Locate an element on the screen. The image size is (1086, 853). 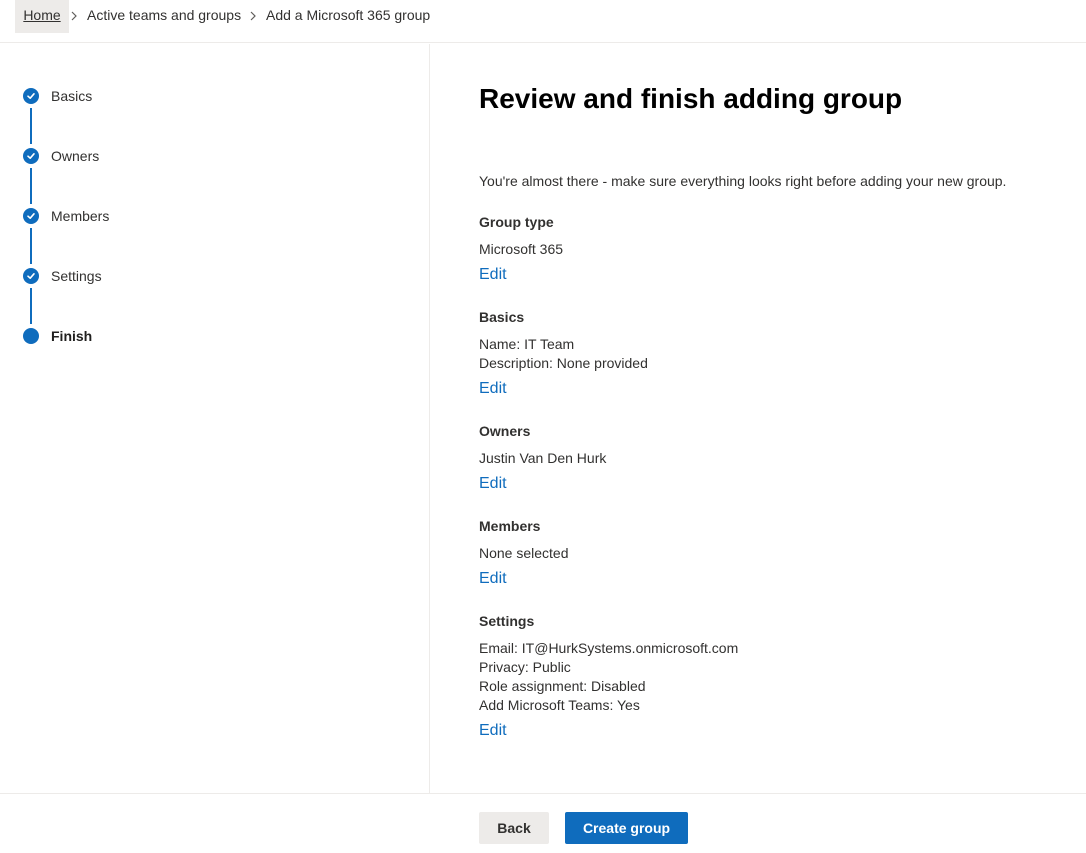
detail-line: Microsoft 365 is located at coordinates (521, 249).